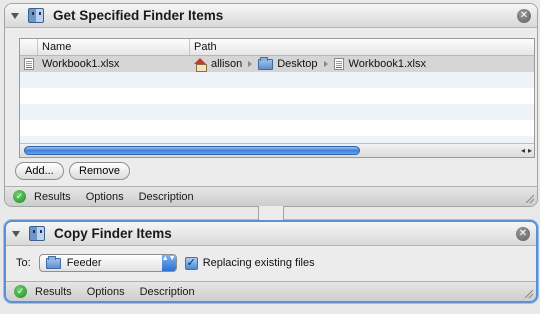 The image size is (540, 314). I want to click on action-connector, so click(271, 213).